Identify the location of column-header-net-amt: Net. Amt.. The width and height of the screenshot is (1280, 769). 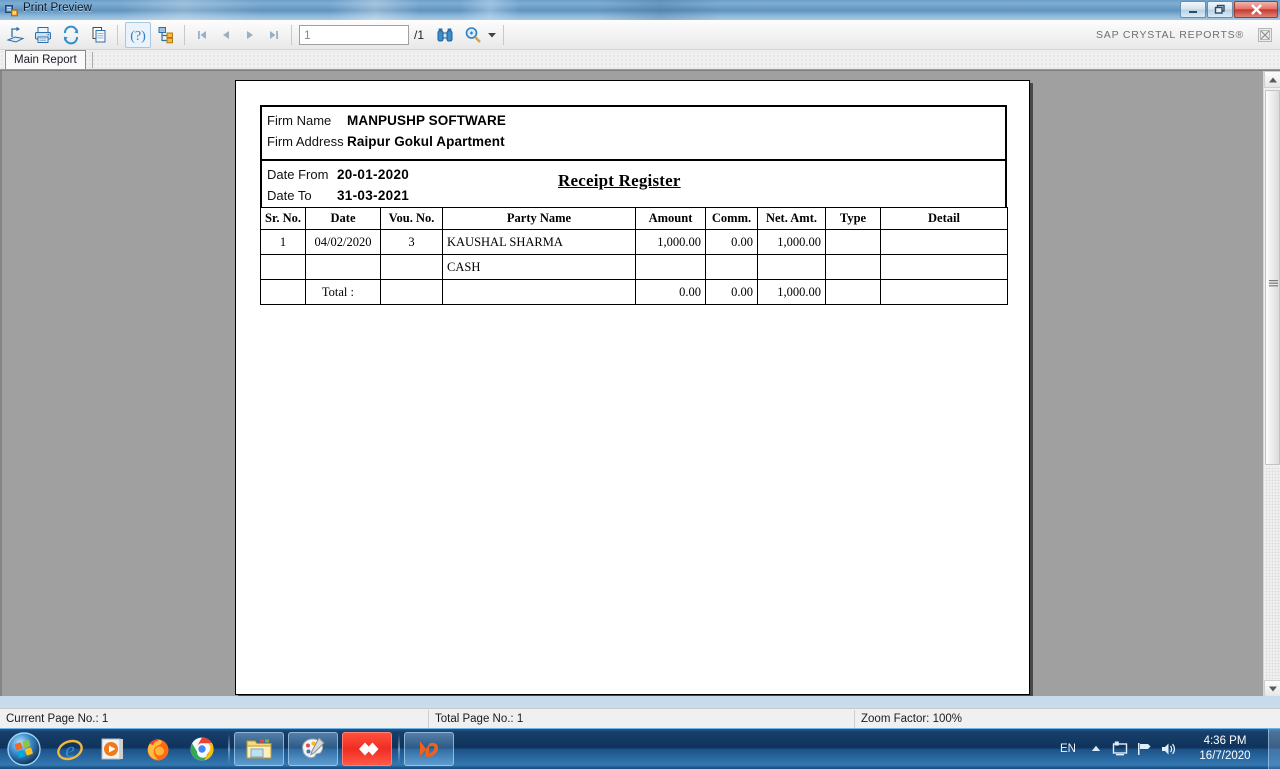
(791, 218).